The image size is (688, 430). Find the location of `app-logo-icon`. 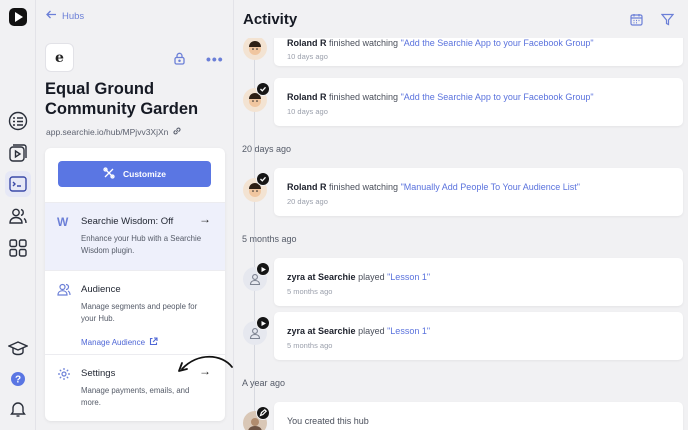

app-logo-icon is located at coordinates (18, 17).